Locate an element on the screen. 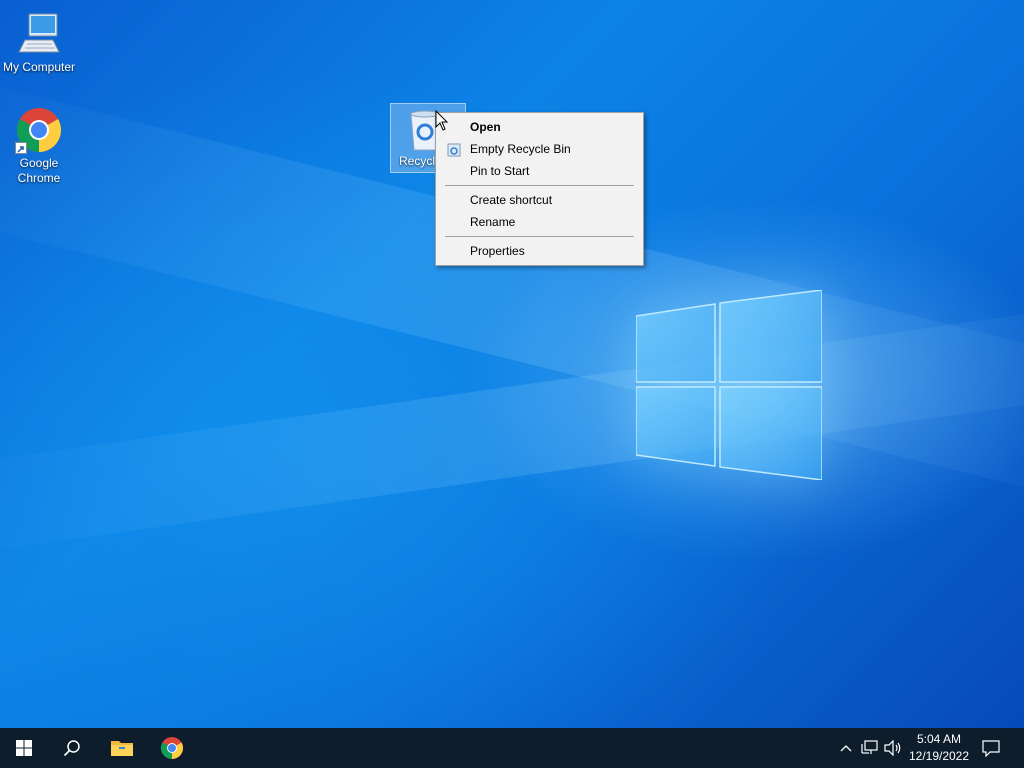 The width and height of the screenshot is (1024, 768). mouse-cursor-icon is located at coordinates (442, 120).